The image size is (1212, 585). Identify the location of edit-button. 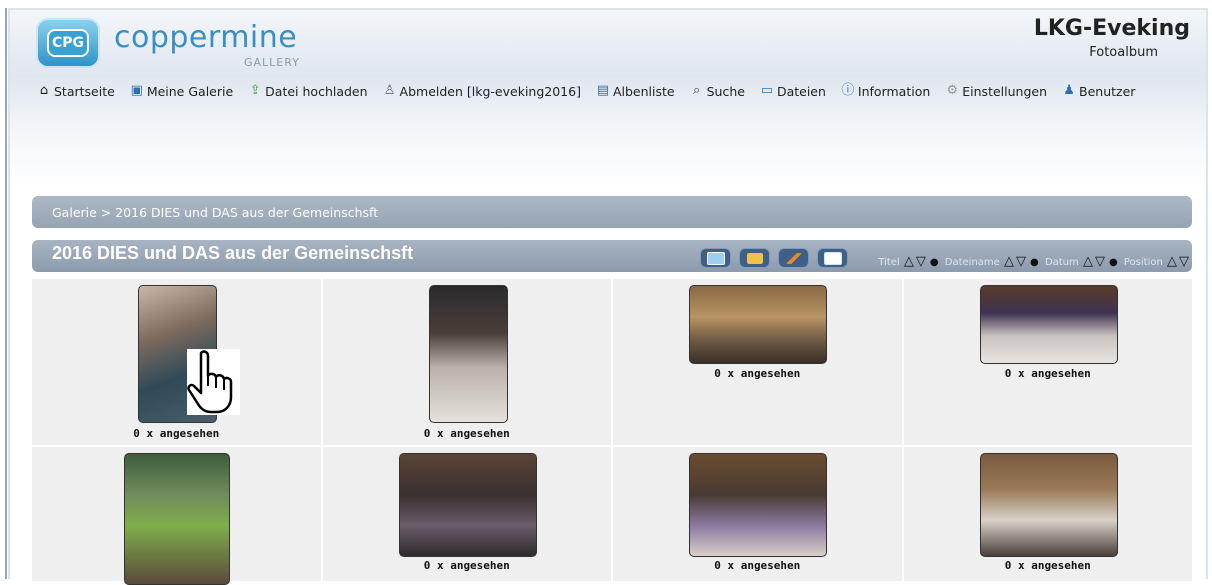
(793, 258).